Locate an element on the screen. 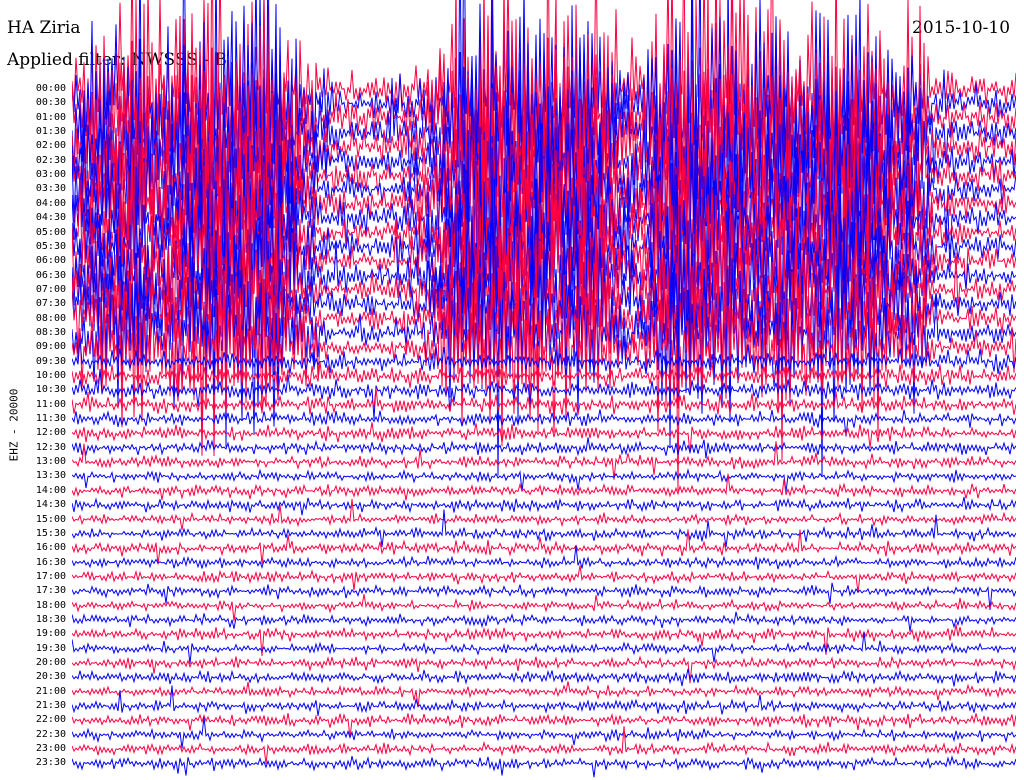 This screenshot has height=780, width=1024. time-tick-label: 15:00 is located at coordinates (50, 519).